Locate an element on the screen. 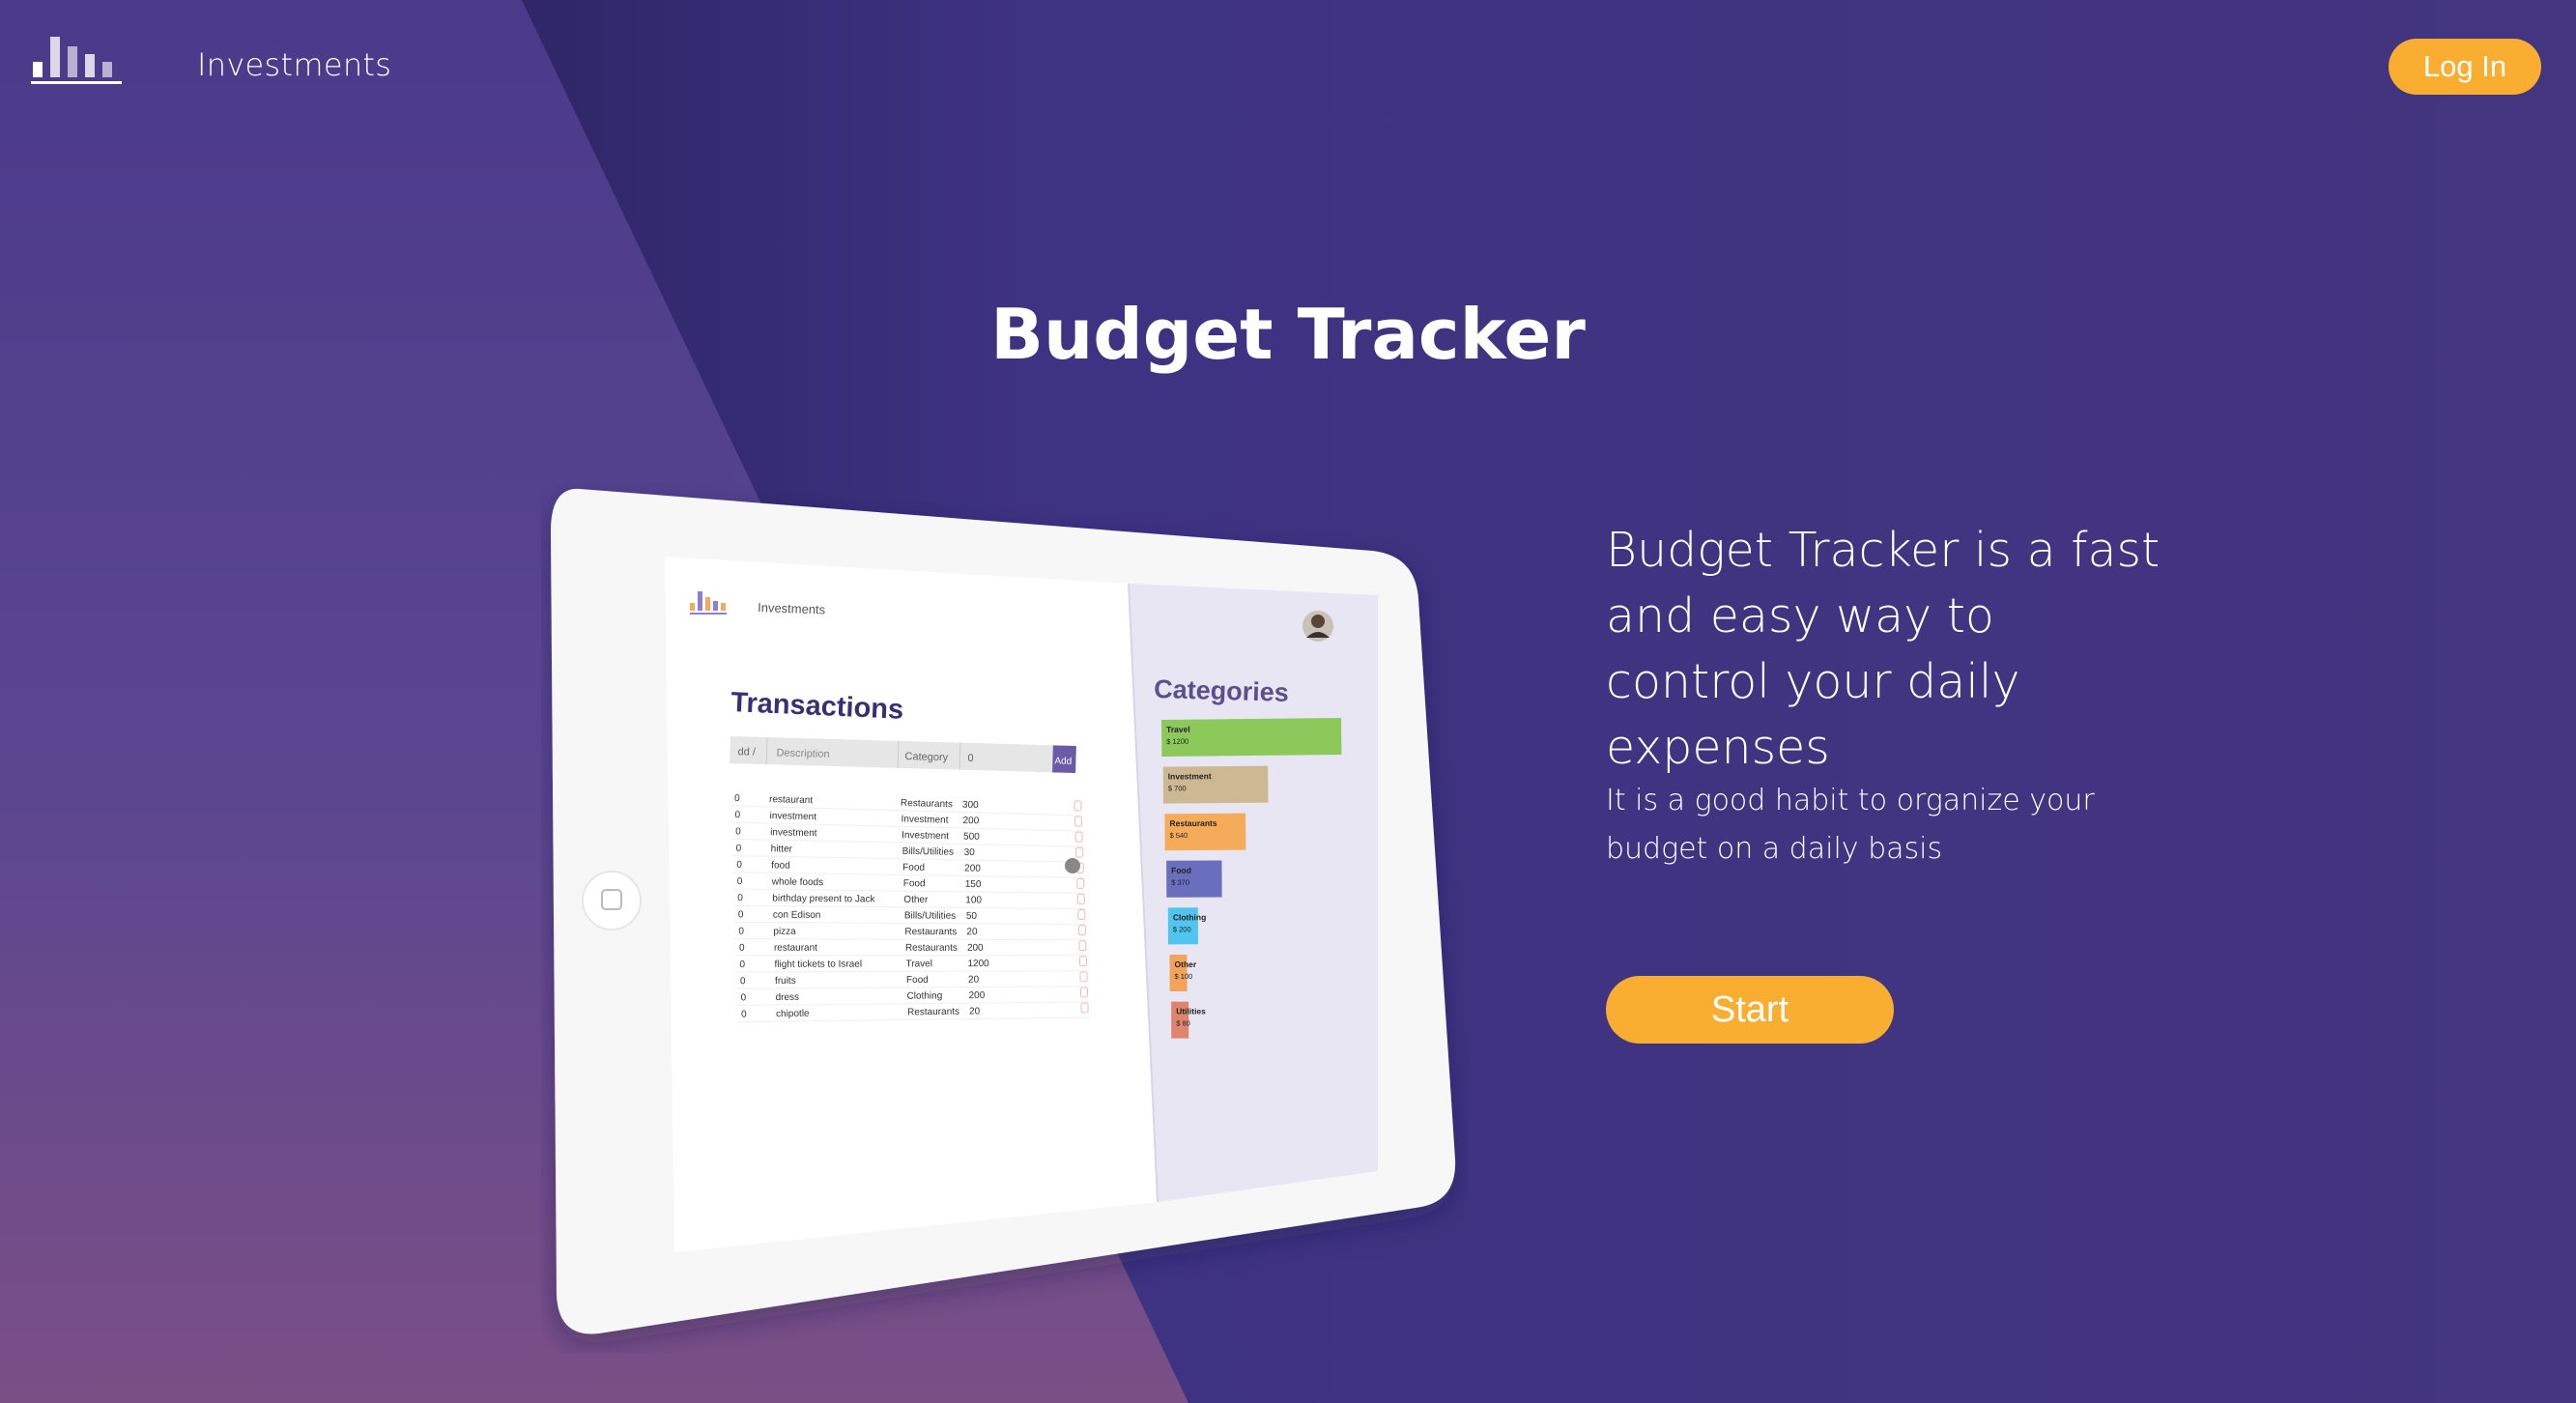 Image resolution: width=2576 pixels, height=1403 pixels. home-button is located at coordinates (612, 901).